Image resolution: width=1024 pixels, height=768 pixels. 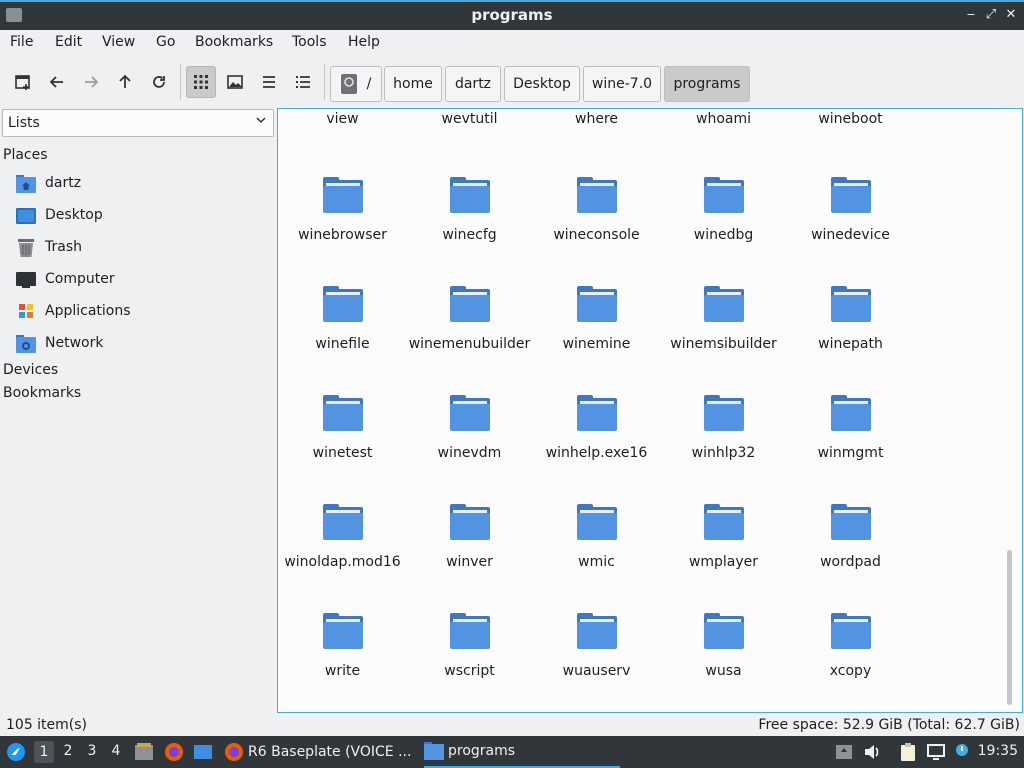 What do you see at coordinates (21, 42) in the screenshot?
I see `menu-file: File` at bounding box center [21, 42].